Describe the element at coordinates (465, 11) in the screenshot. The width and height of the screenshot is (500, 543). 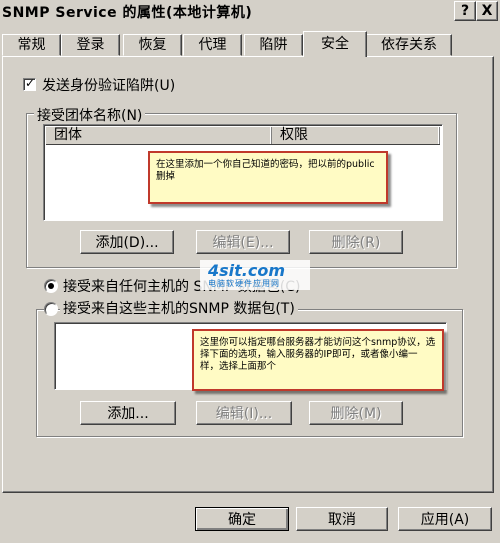
I see `help-button: ?` at that location.